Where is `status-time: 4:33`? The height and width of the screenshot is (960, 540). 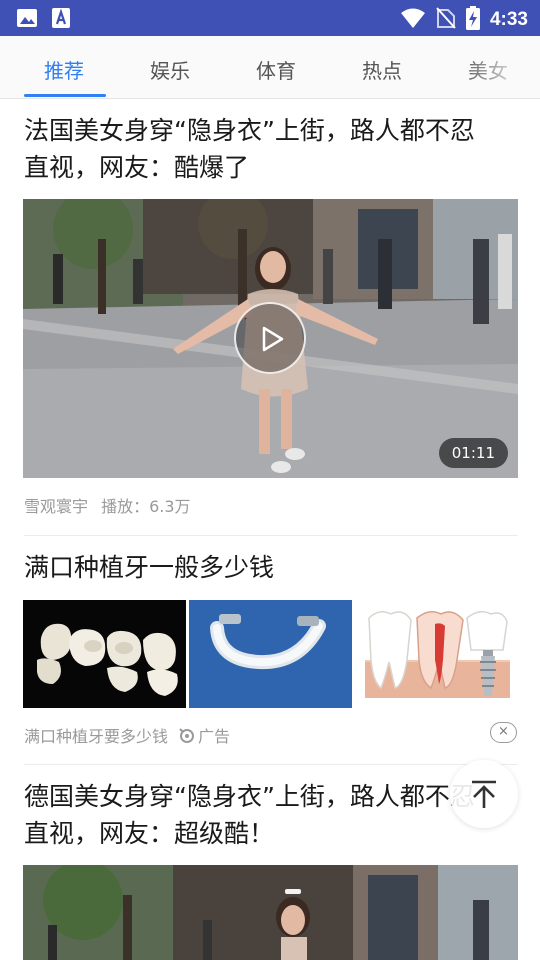
status-time: 4:33 is located at coordinates (508, 19).